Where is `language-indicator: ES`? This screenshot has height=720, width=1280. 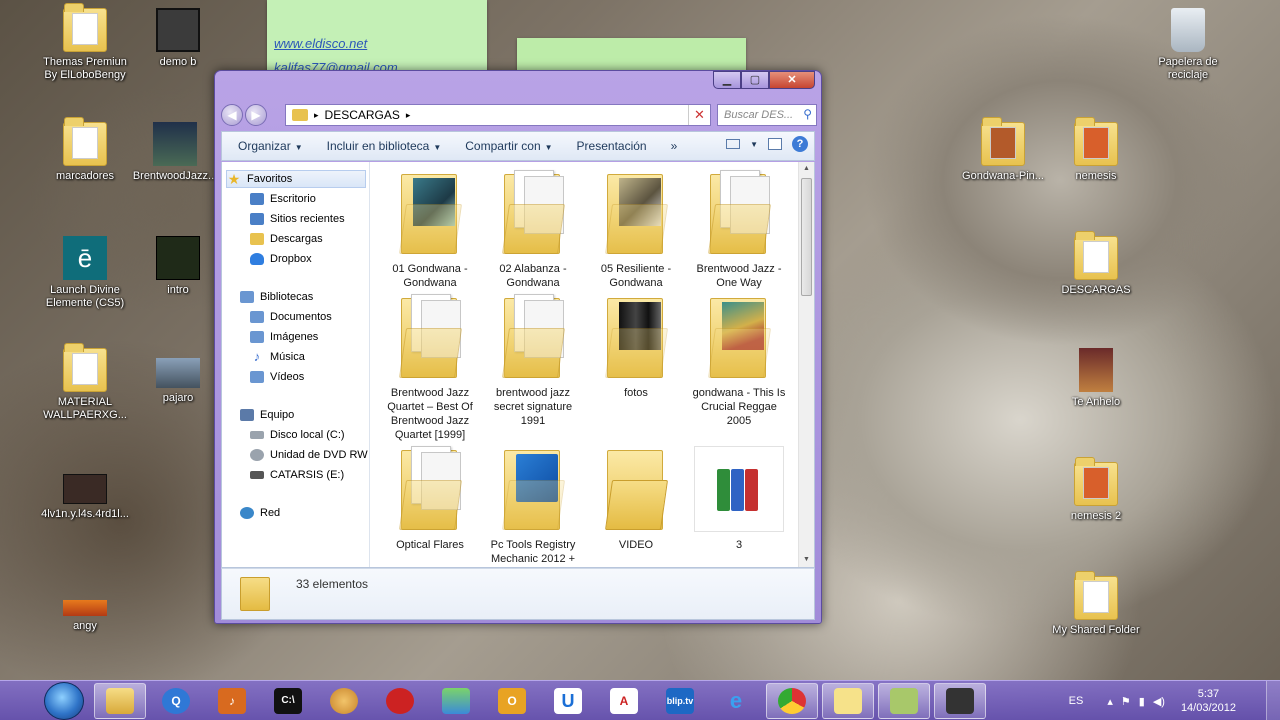 language-indicator: ES is located at coordinates (1076, 701).